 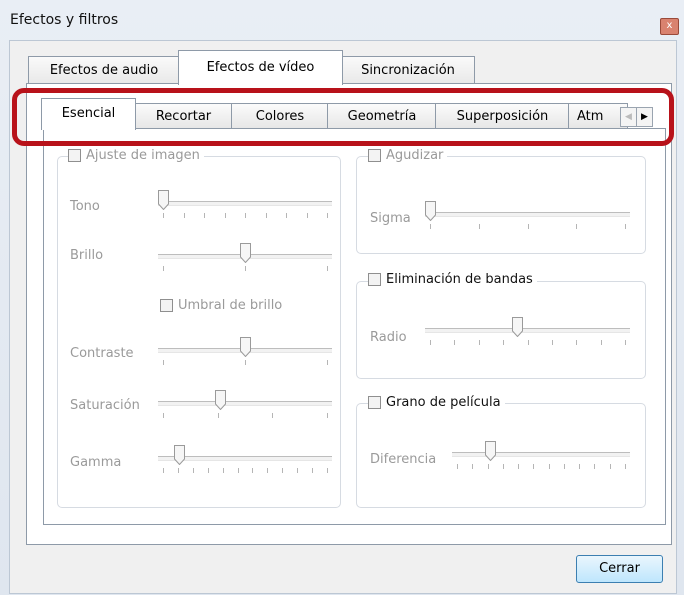 I want to click on brillo-label: Brillo, so click(x=87, y=255).